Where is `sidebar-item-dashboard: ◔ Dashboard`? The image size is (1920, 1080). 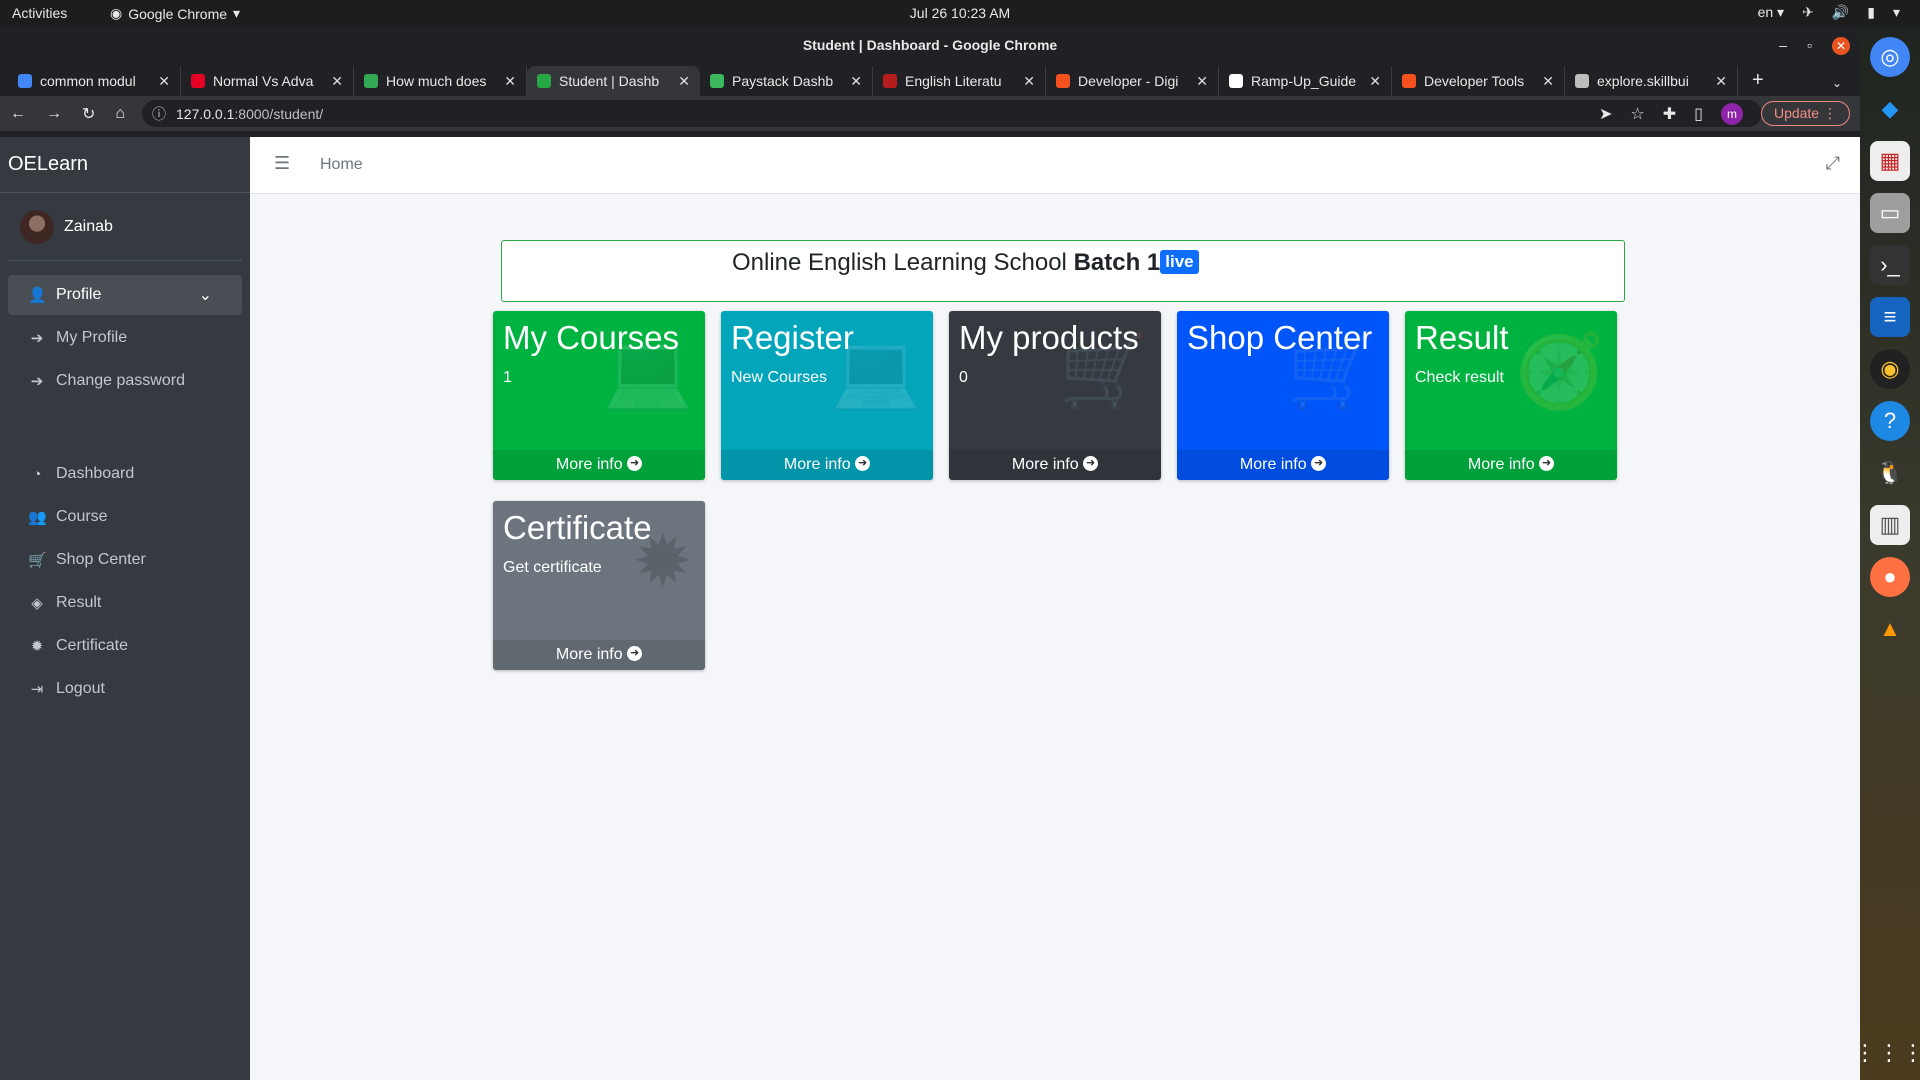 sidebar-item-dashboard: ◔ Dashboard is located at coordinates (125, 474).